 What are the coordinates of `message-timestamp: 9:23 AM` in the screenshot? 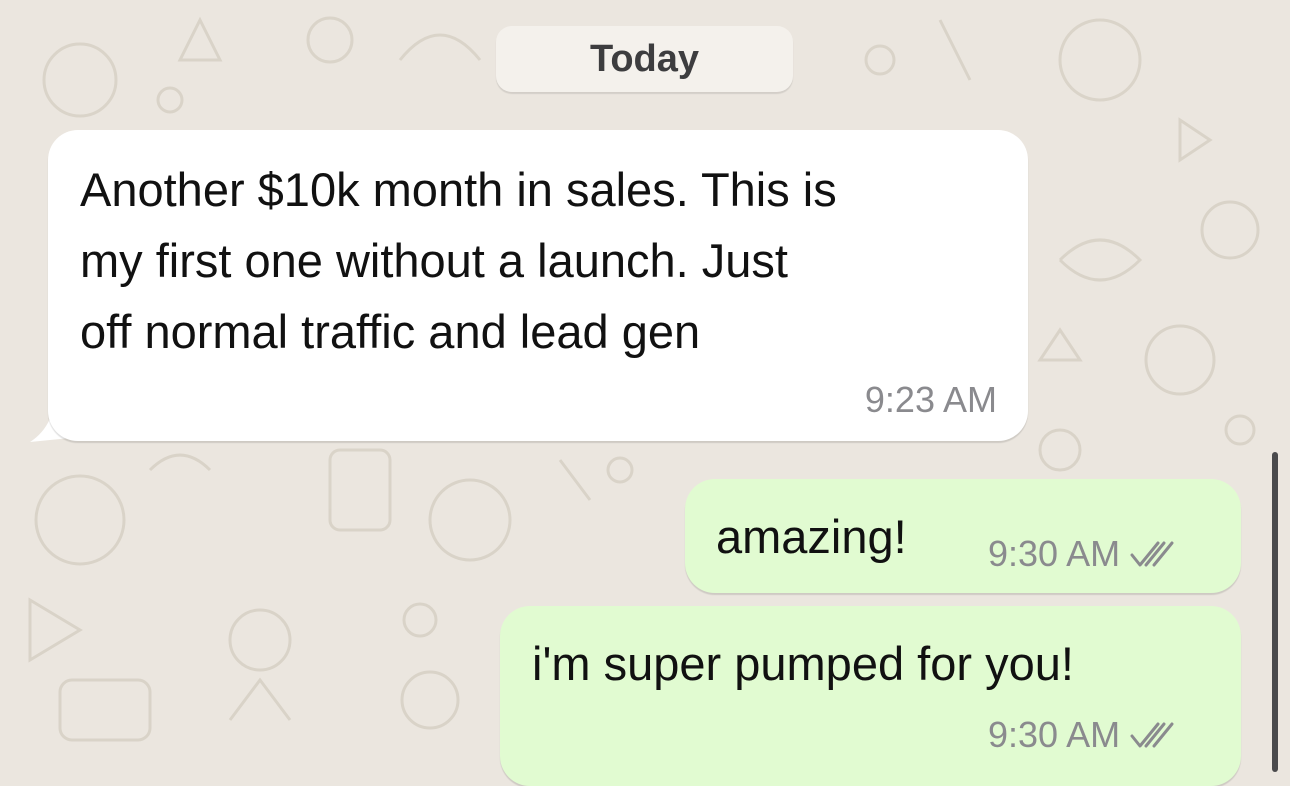 It's located at (931, 400).